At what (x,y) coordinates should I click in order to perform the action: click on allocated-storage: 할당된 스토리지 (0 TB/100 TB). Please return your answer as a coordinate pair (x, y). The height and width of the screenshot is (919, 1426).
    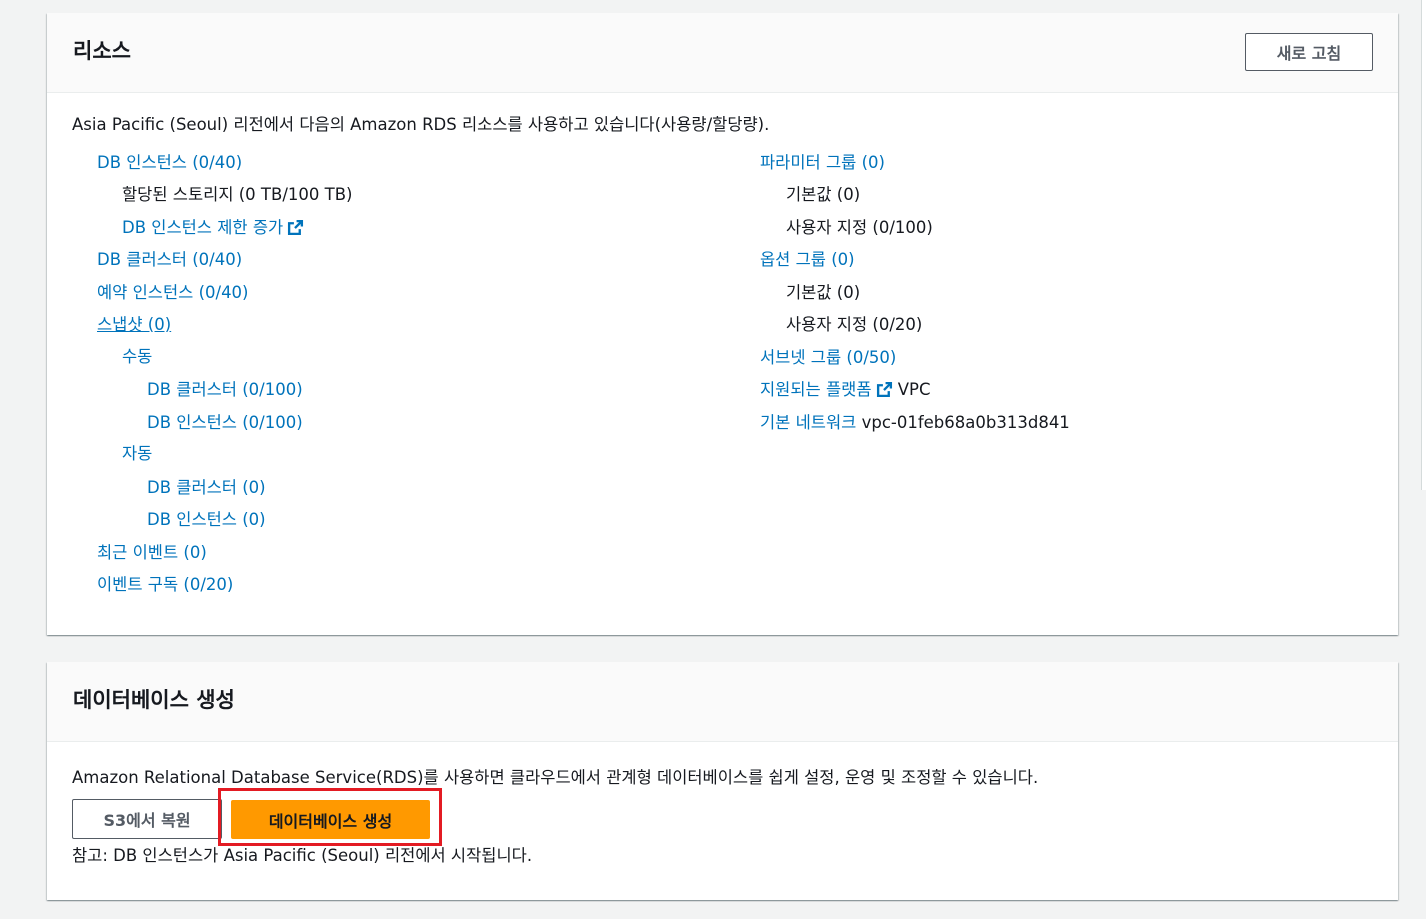
    Looking at the image, I should click on (237, 194).